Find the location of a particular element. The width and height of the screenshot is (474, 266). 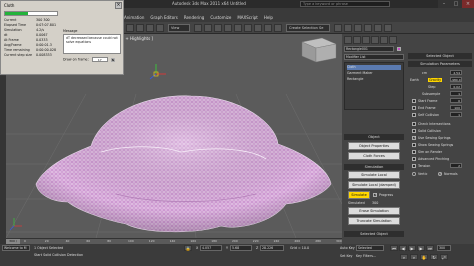

advanced-pinching-checkbox is located at coordinates (414, 159).